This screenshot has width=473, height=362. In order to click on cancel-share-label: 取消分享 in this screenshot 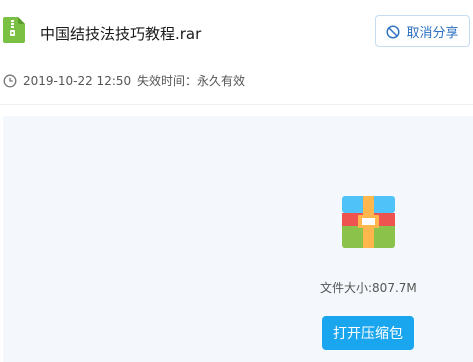, I will do `click(432, 33)`.